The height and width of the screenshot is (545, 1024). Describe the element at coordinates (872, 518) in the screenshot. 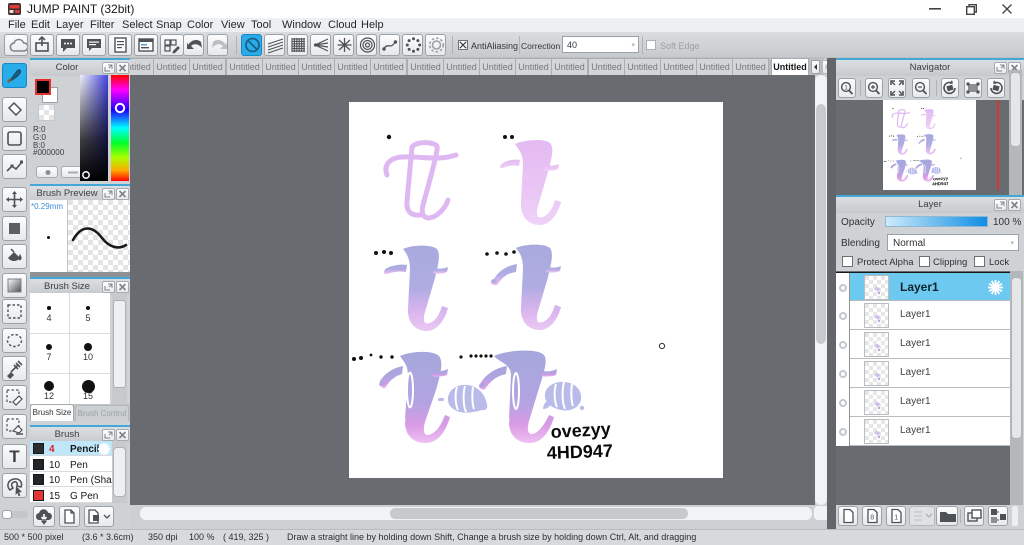

I see `svg-text: 8` at that location.